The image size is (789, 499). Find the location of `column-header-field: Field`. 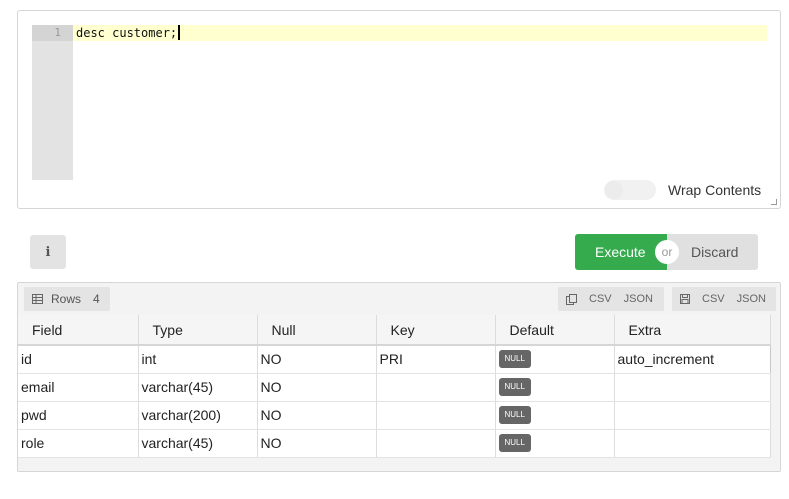

column-header-field: Field is located at coordinates (78, 330).